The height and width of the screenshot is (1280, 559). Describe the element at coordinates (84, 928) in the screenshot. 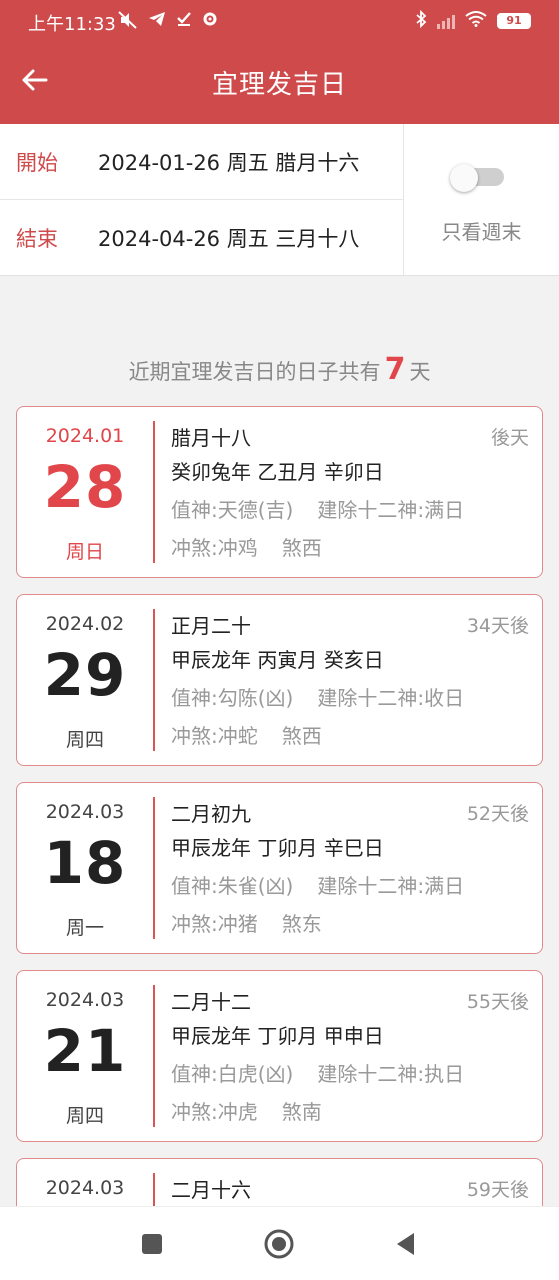

I see `card-weekday: 周一` at that location.